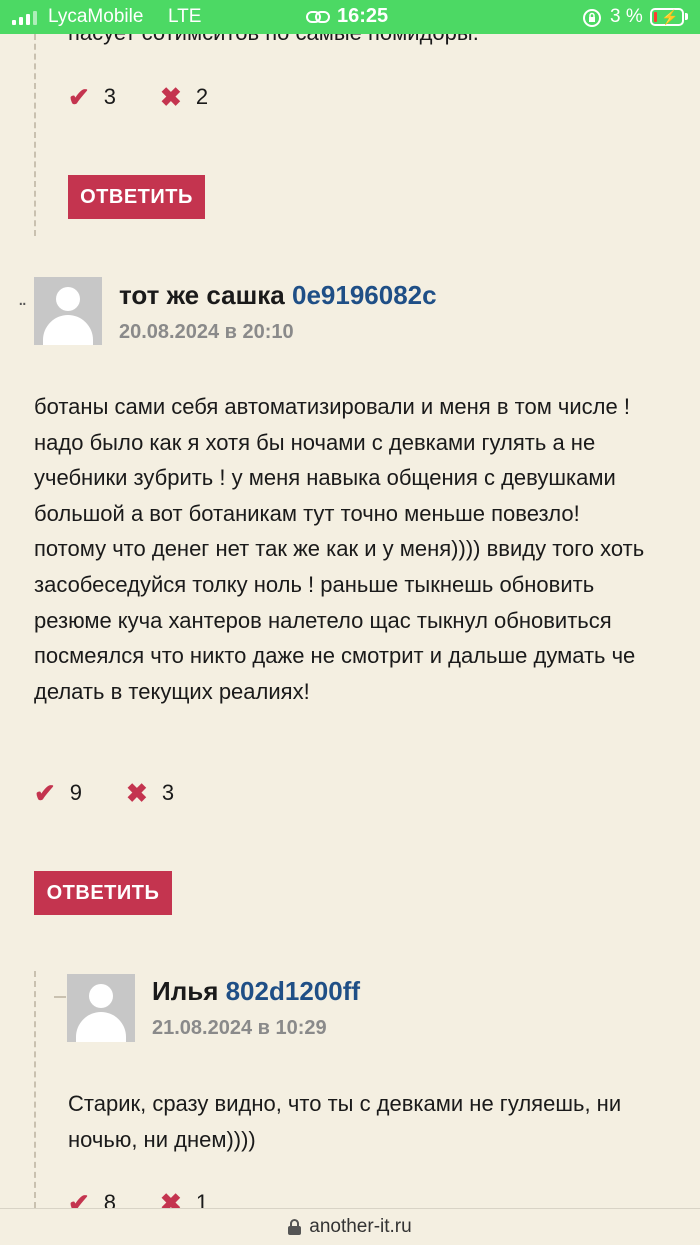 The image size is (700, 1245). I want to click on clock: 16:25, so click(363, 16).